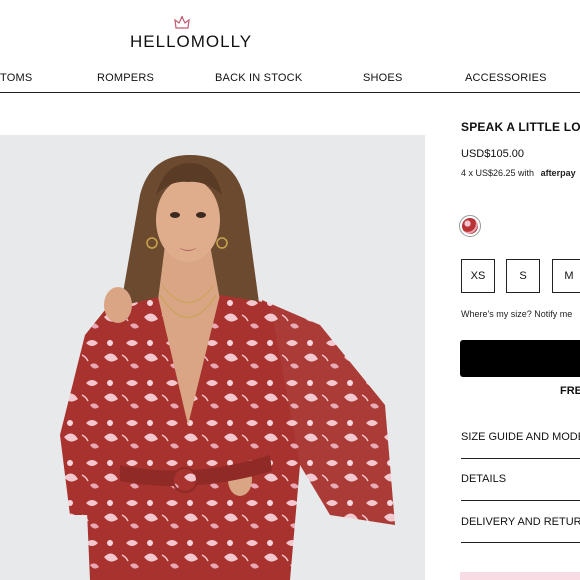 This screenshot has width=580, height=580. What do you see at coordinates (492, 154) in the screenshot?
I see `product-price: USD$105.00` at bounding box center [492, 154].